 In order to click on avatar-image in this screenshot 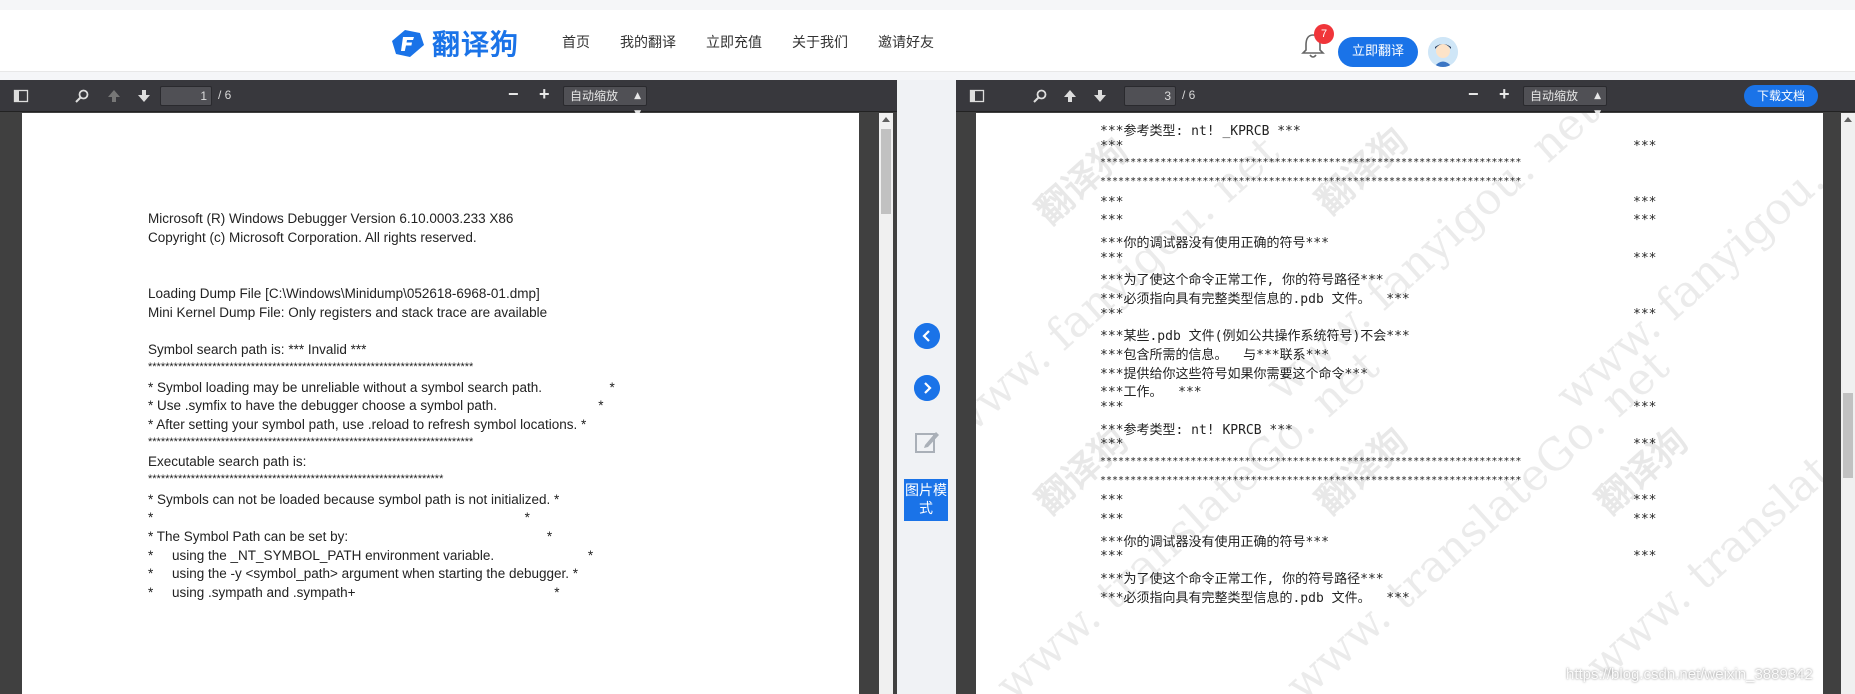, I will do `click(1443, 52)`.